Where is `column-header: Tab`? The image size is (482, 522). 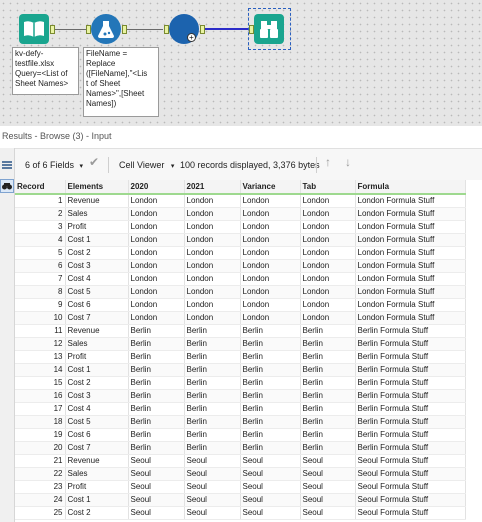 column-header: Tab is located at coordinates (328, 187).